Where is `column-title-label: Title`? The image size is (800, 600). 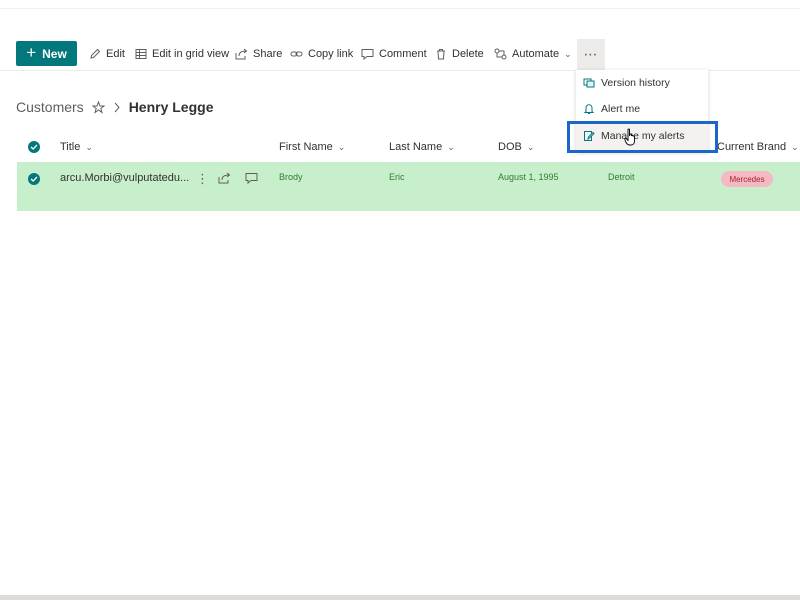 column-title-label: Title is located at coordinates (70, 147).